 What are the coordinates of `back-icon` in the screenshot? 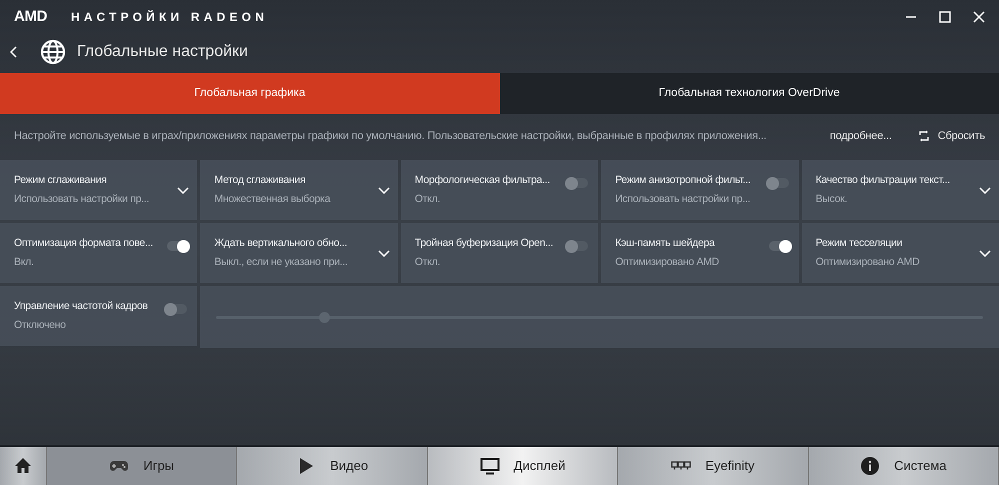 It's located at (14, 52).